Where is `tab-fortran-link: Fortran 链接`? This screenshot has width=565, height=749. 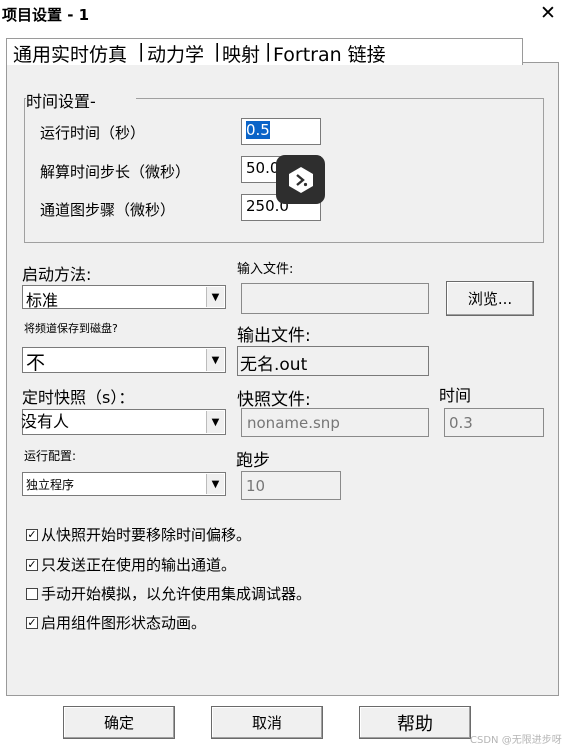 tab-fortran-link: Fortran 链接 is located at coordinates (329, 53).